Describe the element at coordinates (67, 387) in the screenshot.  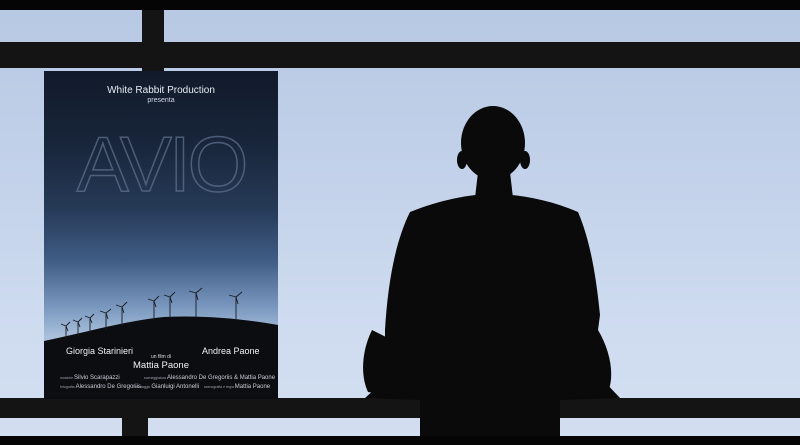
I see `credit-role: fotografia` at that location.